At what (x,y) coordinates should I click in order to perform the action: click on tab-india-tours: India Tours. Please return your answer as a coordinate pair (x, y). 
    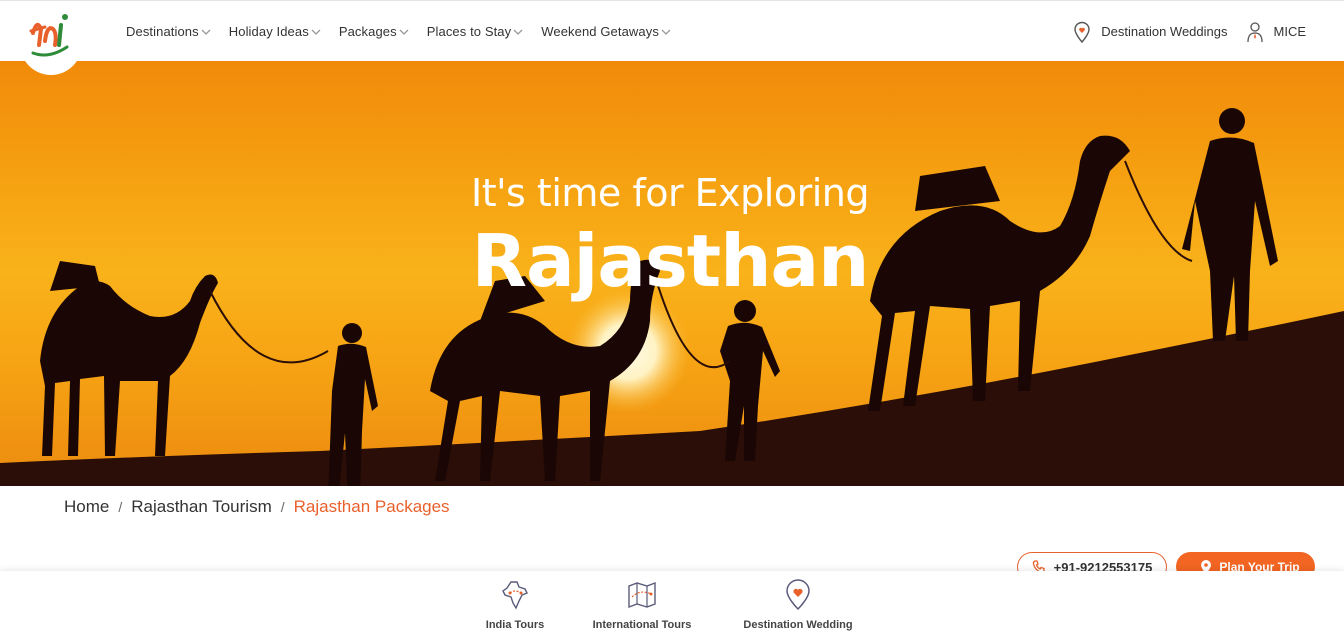
    Looking at the image, I should click on (515, 605).